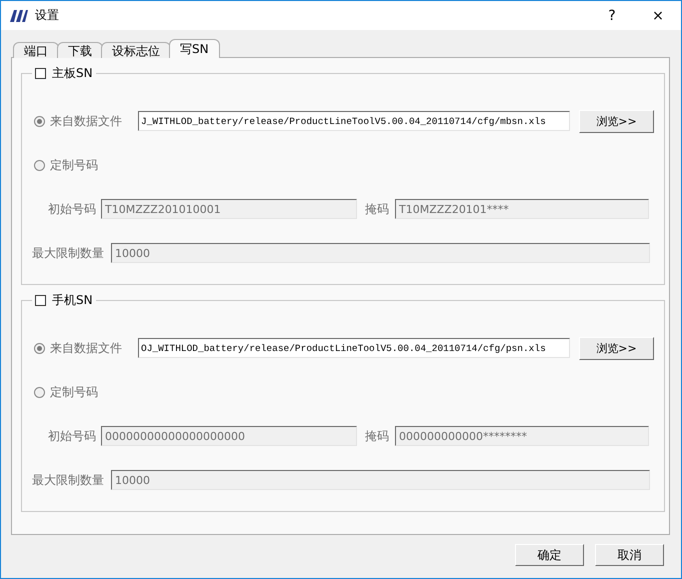 This screenshot has width=682, height=579. Describe the element at coordinates (36, 50) in the screenshot. I see `tab: 端口` at that location.